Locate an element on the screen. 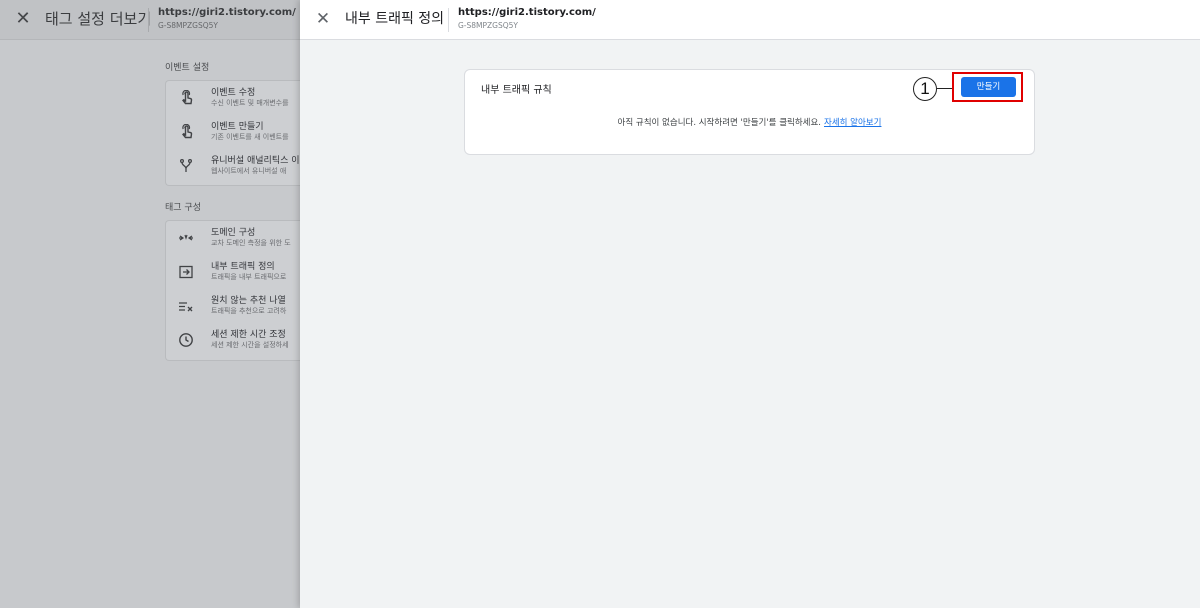 This screenshot has height=608, width=1200. background-title: 태그 설정 더보기 is located at coordinates (98, 19).